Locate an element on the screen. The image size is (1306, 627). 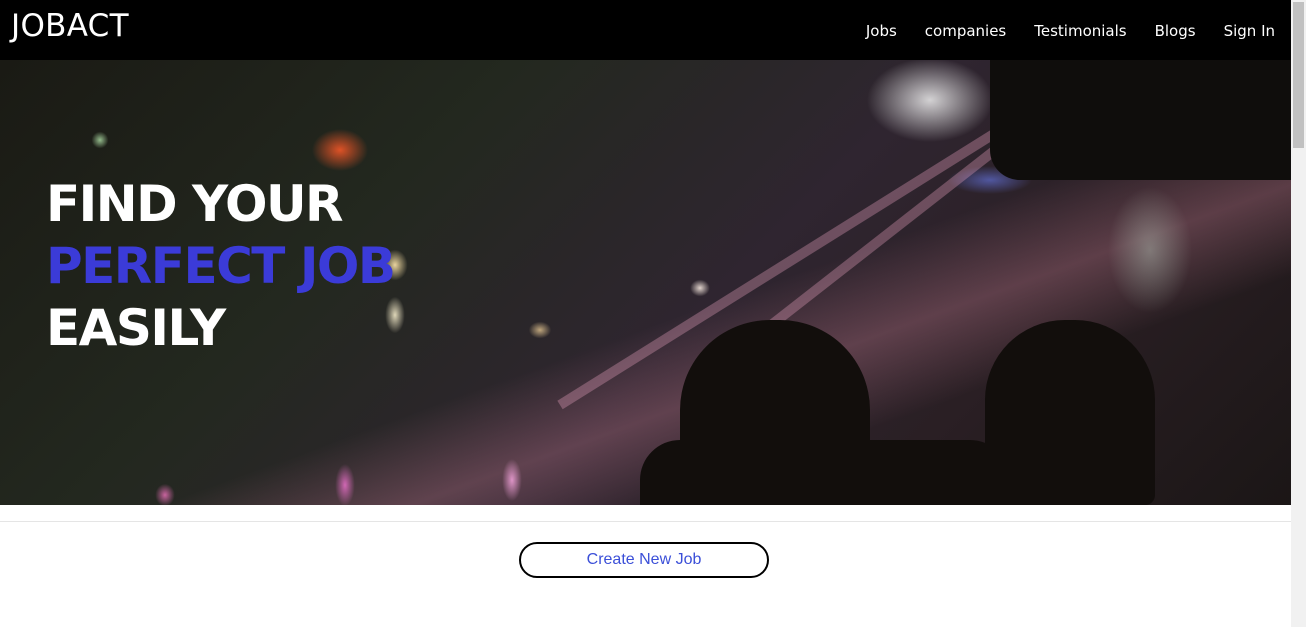
brand-logo: JOBACT is located at coordinates (70, 26).